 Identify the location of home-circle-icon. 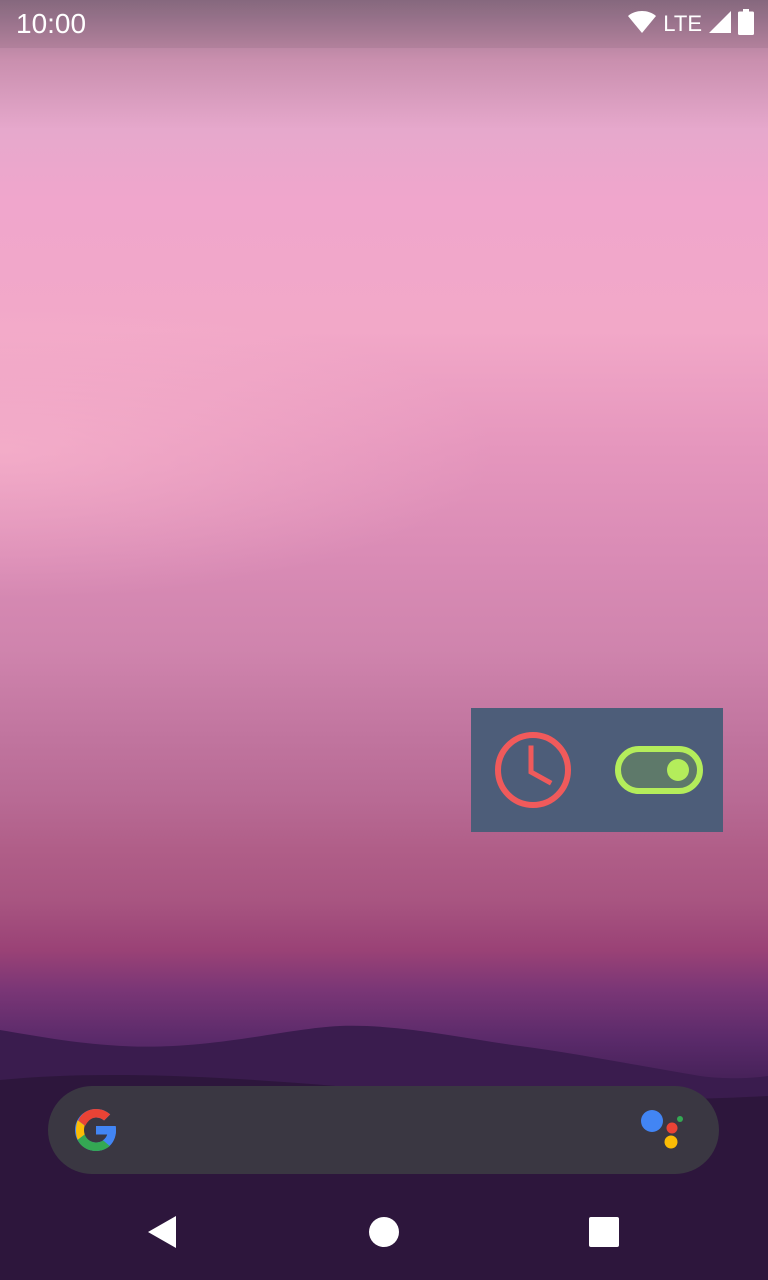
(384, 1232).